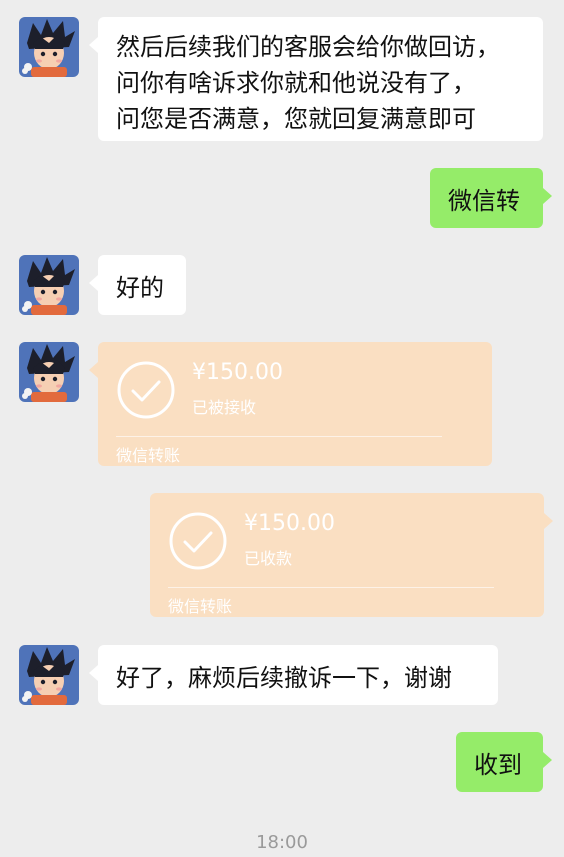 The height and width of the screenshot is (857, 564). What do you see at coordinates (296, 119) in the screenshot?
I see `message-text-line: 问您是否满意，您就回复满意即可` at bounding box center [296, 119].